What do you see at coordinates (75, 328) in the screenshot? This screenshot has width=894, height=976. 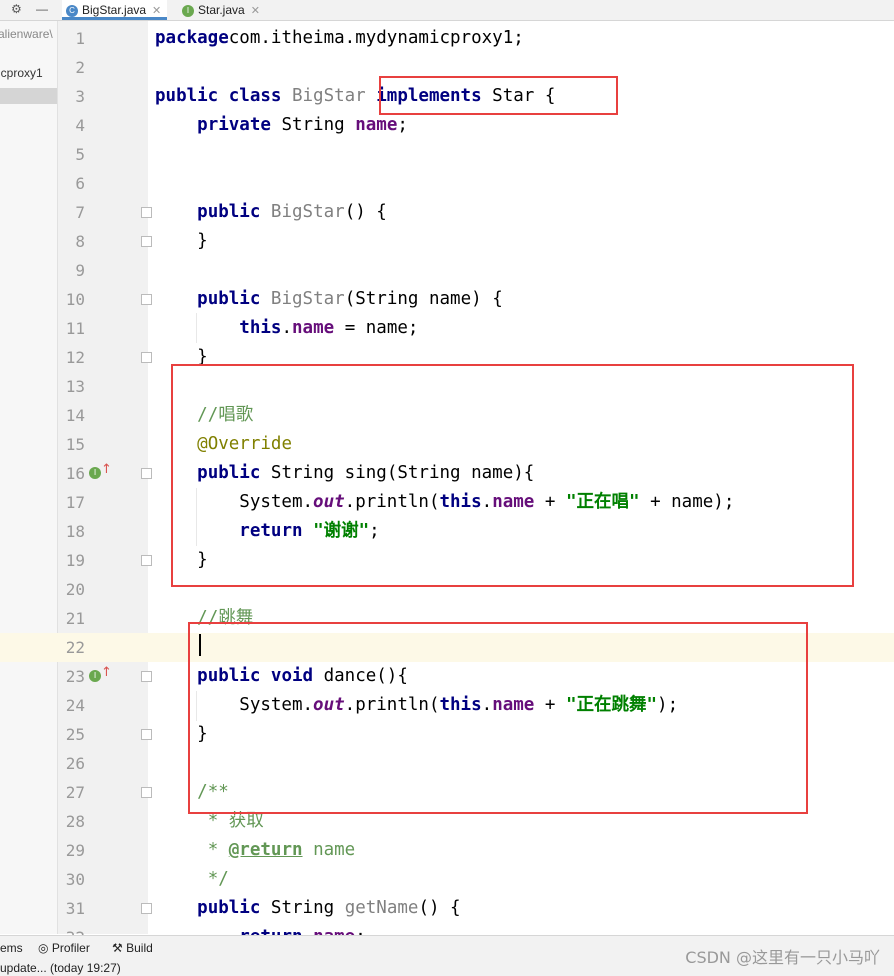 I see `line-number: 11` at bounding box center [75, 328].